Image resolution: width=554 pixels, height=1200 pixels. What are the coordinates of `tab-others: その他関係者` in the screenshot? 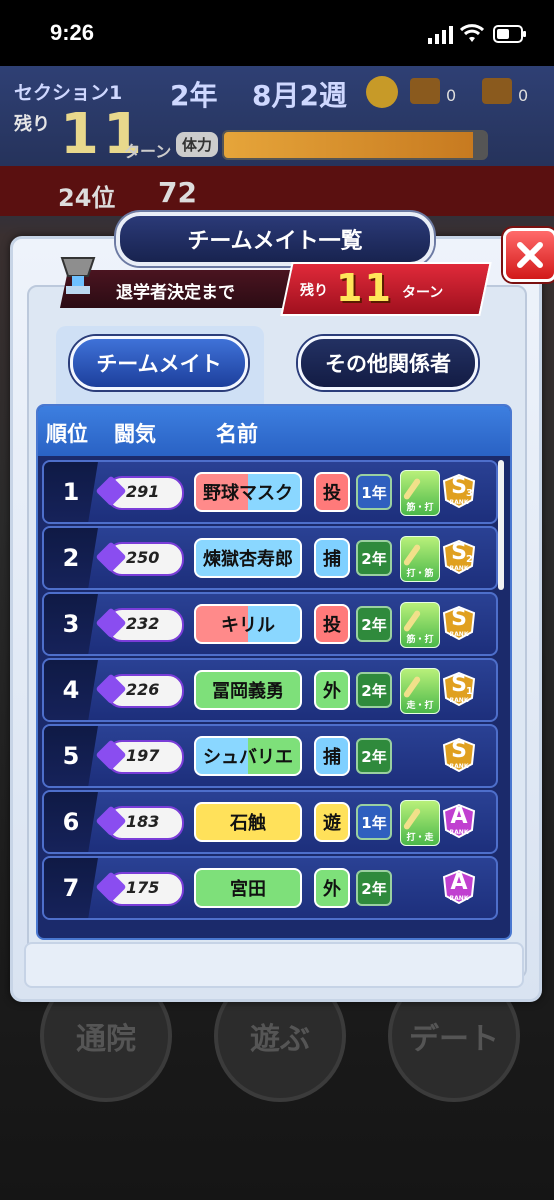 It's located at (388, 363).